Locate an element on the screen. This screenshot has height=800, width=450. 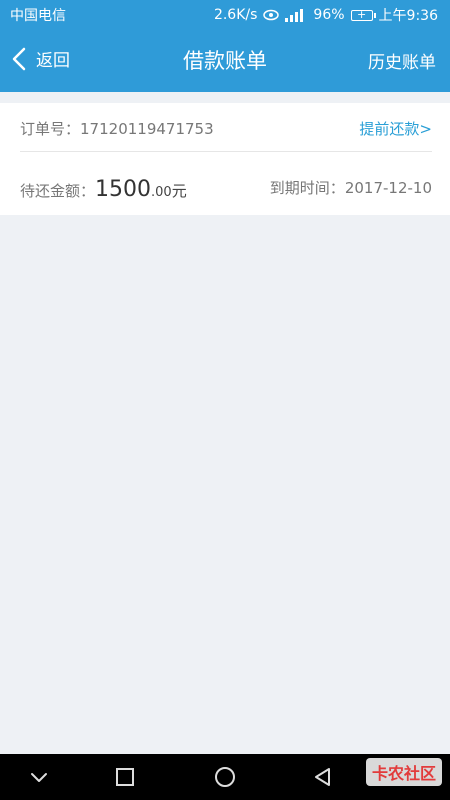
history-bills-button: 历史账单 is located at coordinates (402, 60).